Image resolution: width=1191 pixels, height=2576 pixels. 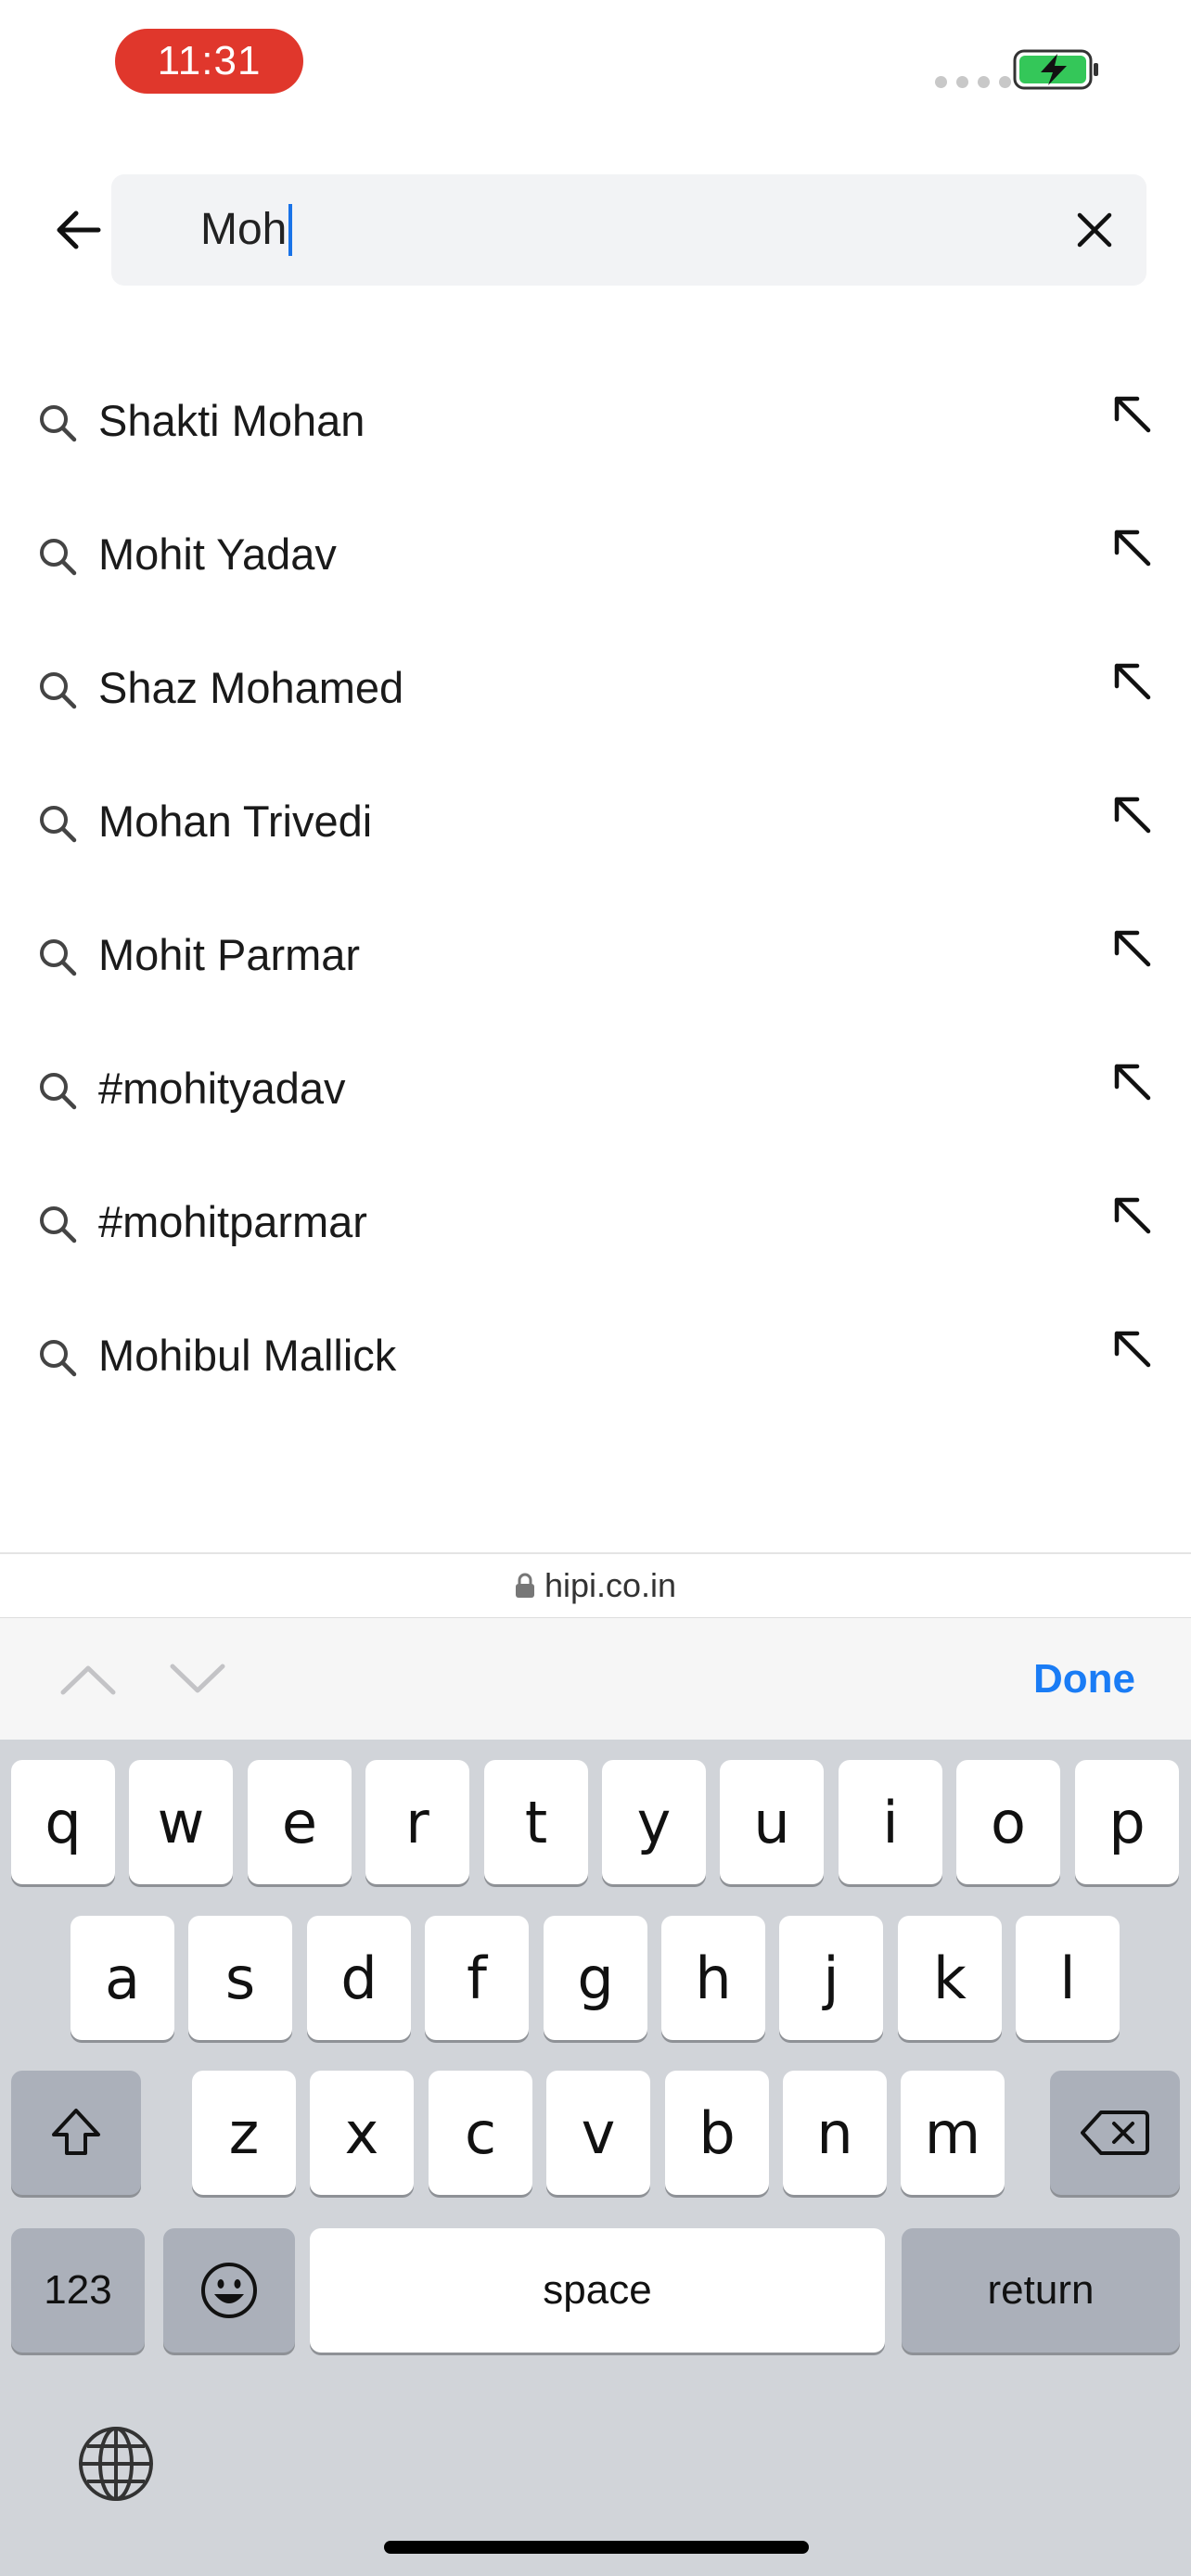 What do you see at coordinates (713, 1978) in the screenshot?
I see `key-h: h` at bounding box center [713, 1978].